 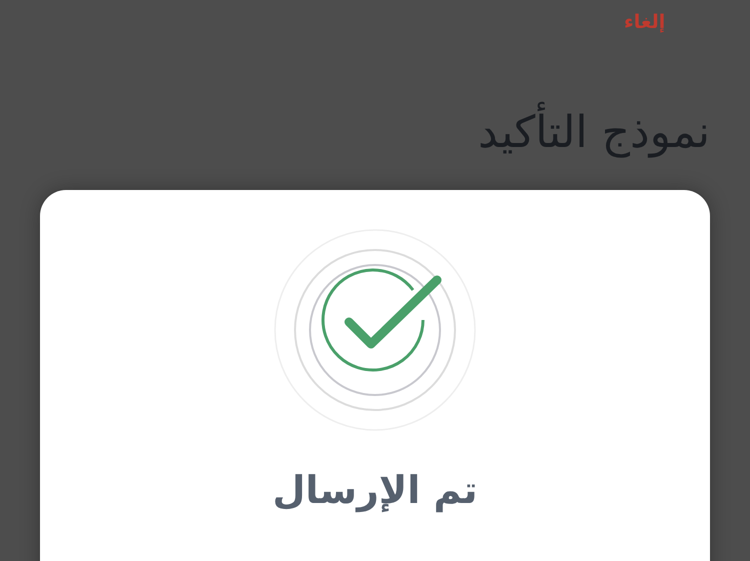 I want to click on success-check-icon, so click(x=375, y=330).